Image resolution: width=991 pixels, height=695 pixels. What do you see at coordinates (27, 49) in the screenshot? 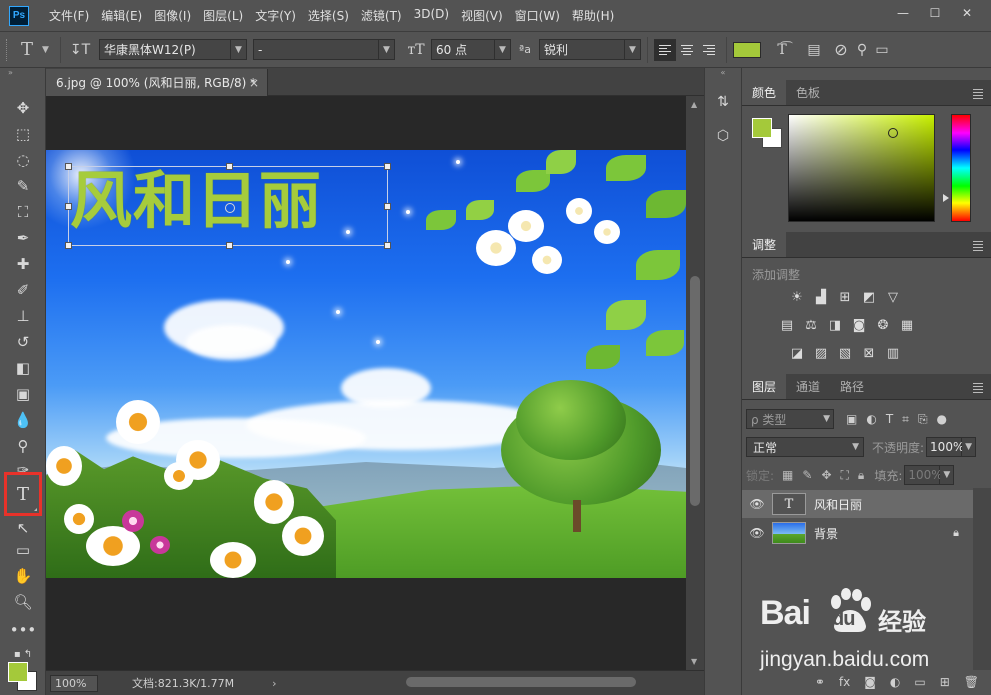
I see `type-tool-preset-icon: T` at bounding box center [27, 49].